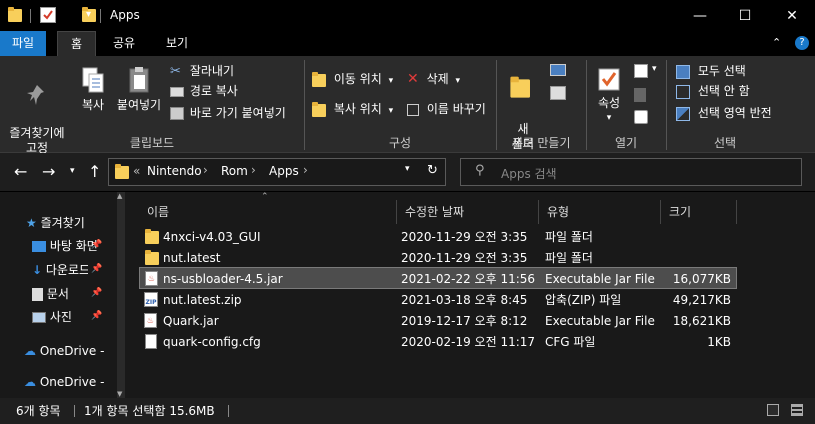 The height and width of the screenshot is (424, 815). I want to click on help-icon: ?, so click(802, 43).